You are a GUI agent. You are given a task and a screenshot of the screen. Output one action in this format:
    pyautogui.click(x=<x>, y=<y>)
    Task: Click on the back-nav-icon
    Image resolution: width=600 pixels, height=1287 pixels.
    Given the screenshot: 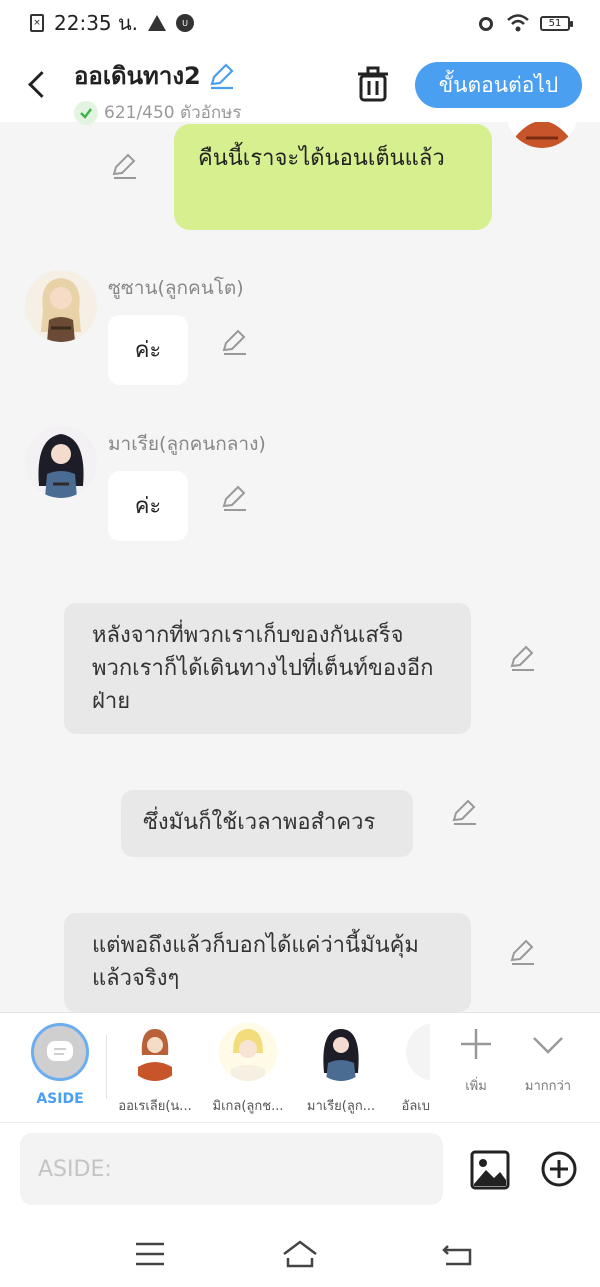 What is the action you would take?
    pyautogui.click(x=458, y=1254)
    